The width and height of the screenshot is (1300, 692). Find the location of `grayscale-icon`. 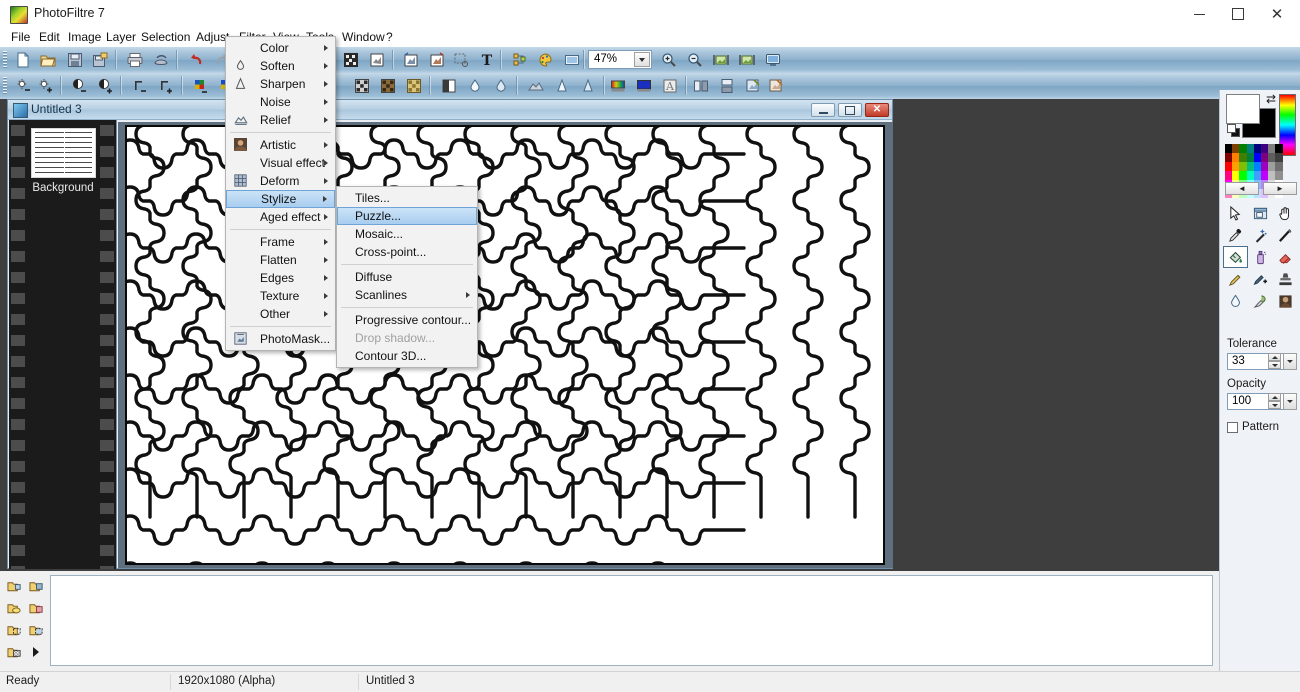

grayscale-icon is located at coordinates (449, 86).